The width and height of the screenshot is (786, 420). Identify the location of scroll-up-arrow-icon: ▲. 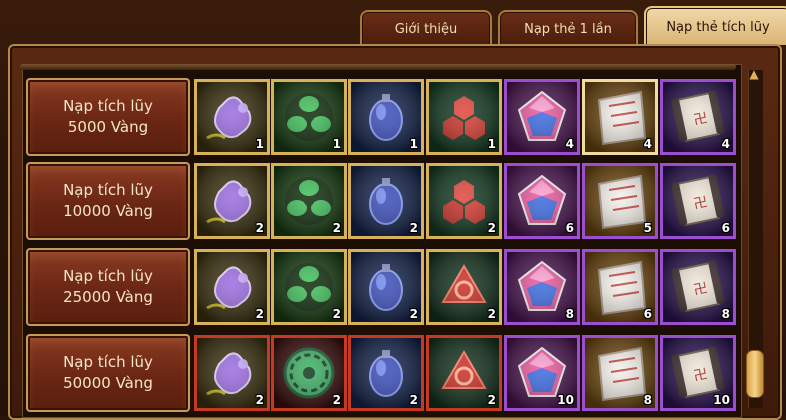
(754, 74).